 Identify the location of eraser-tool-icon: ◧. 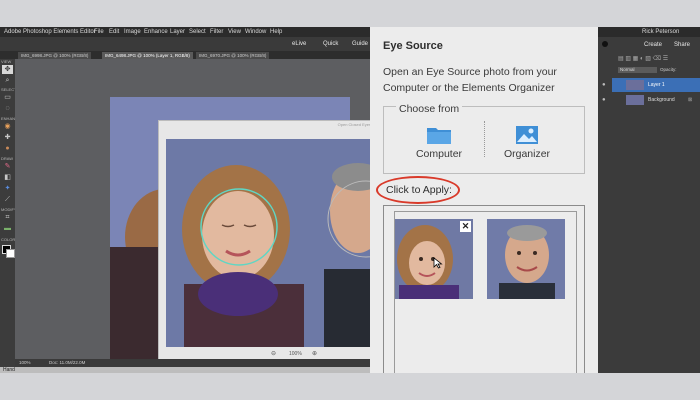
(7, 177).